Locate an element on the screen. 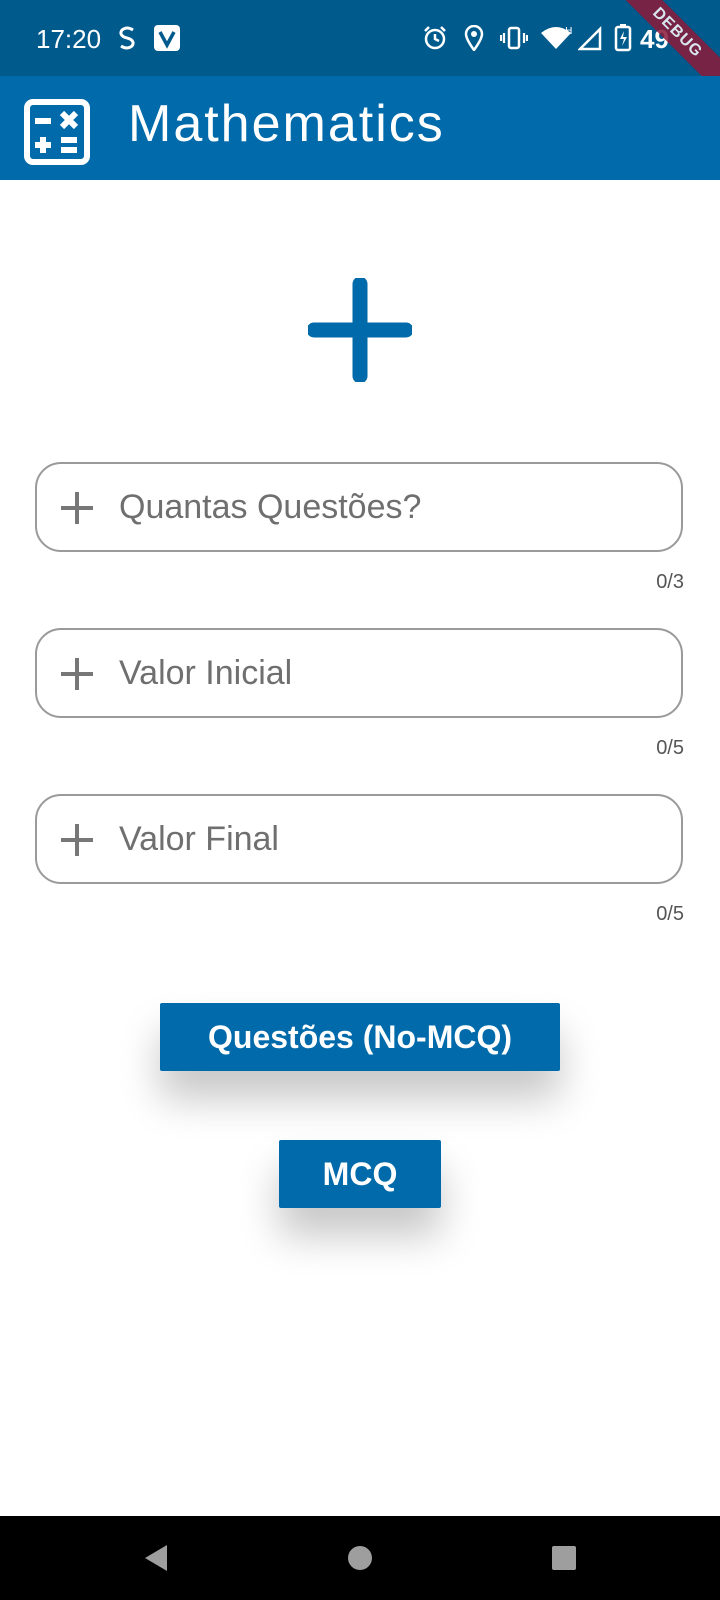 This screenshot has width=720, height=1600. final-value-input is located at coordinates (389, 839).